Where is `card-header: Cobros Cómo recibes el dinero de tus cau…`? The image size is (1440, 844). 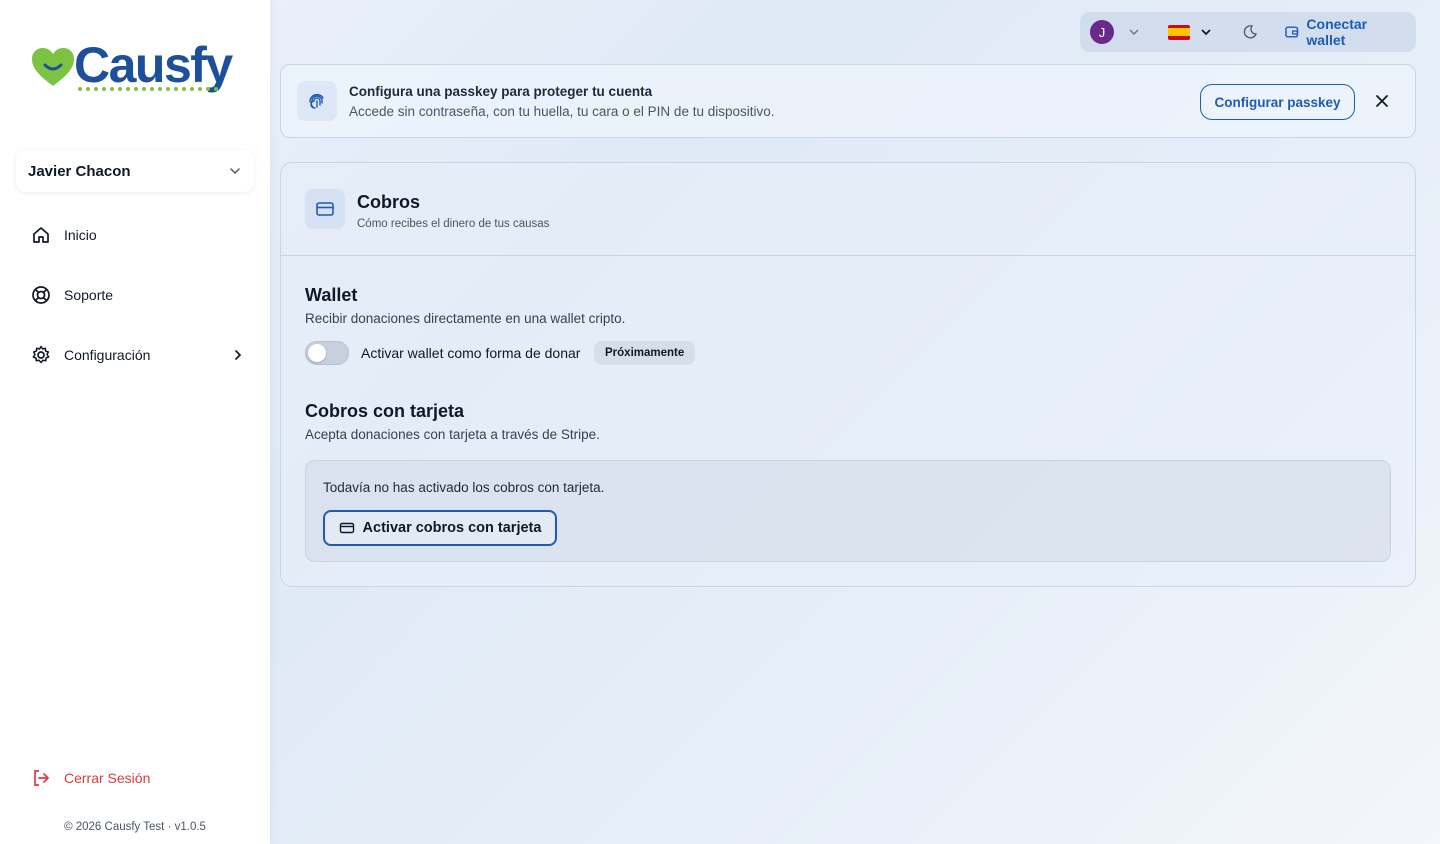
card-header: Cobros Cómo recibes el dinero de tus cau… is located at coordinates (848, 209).